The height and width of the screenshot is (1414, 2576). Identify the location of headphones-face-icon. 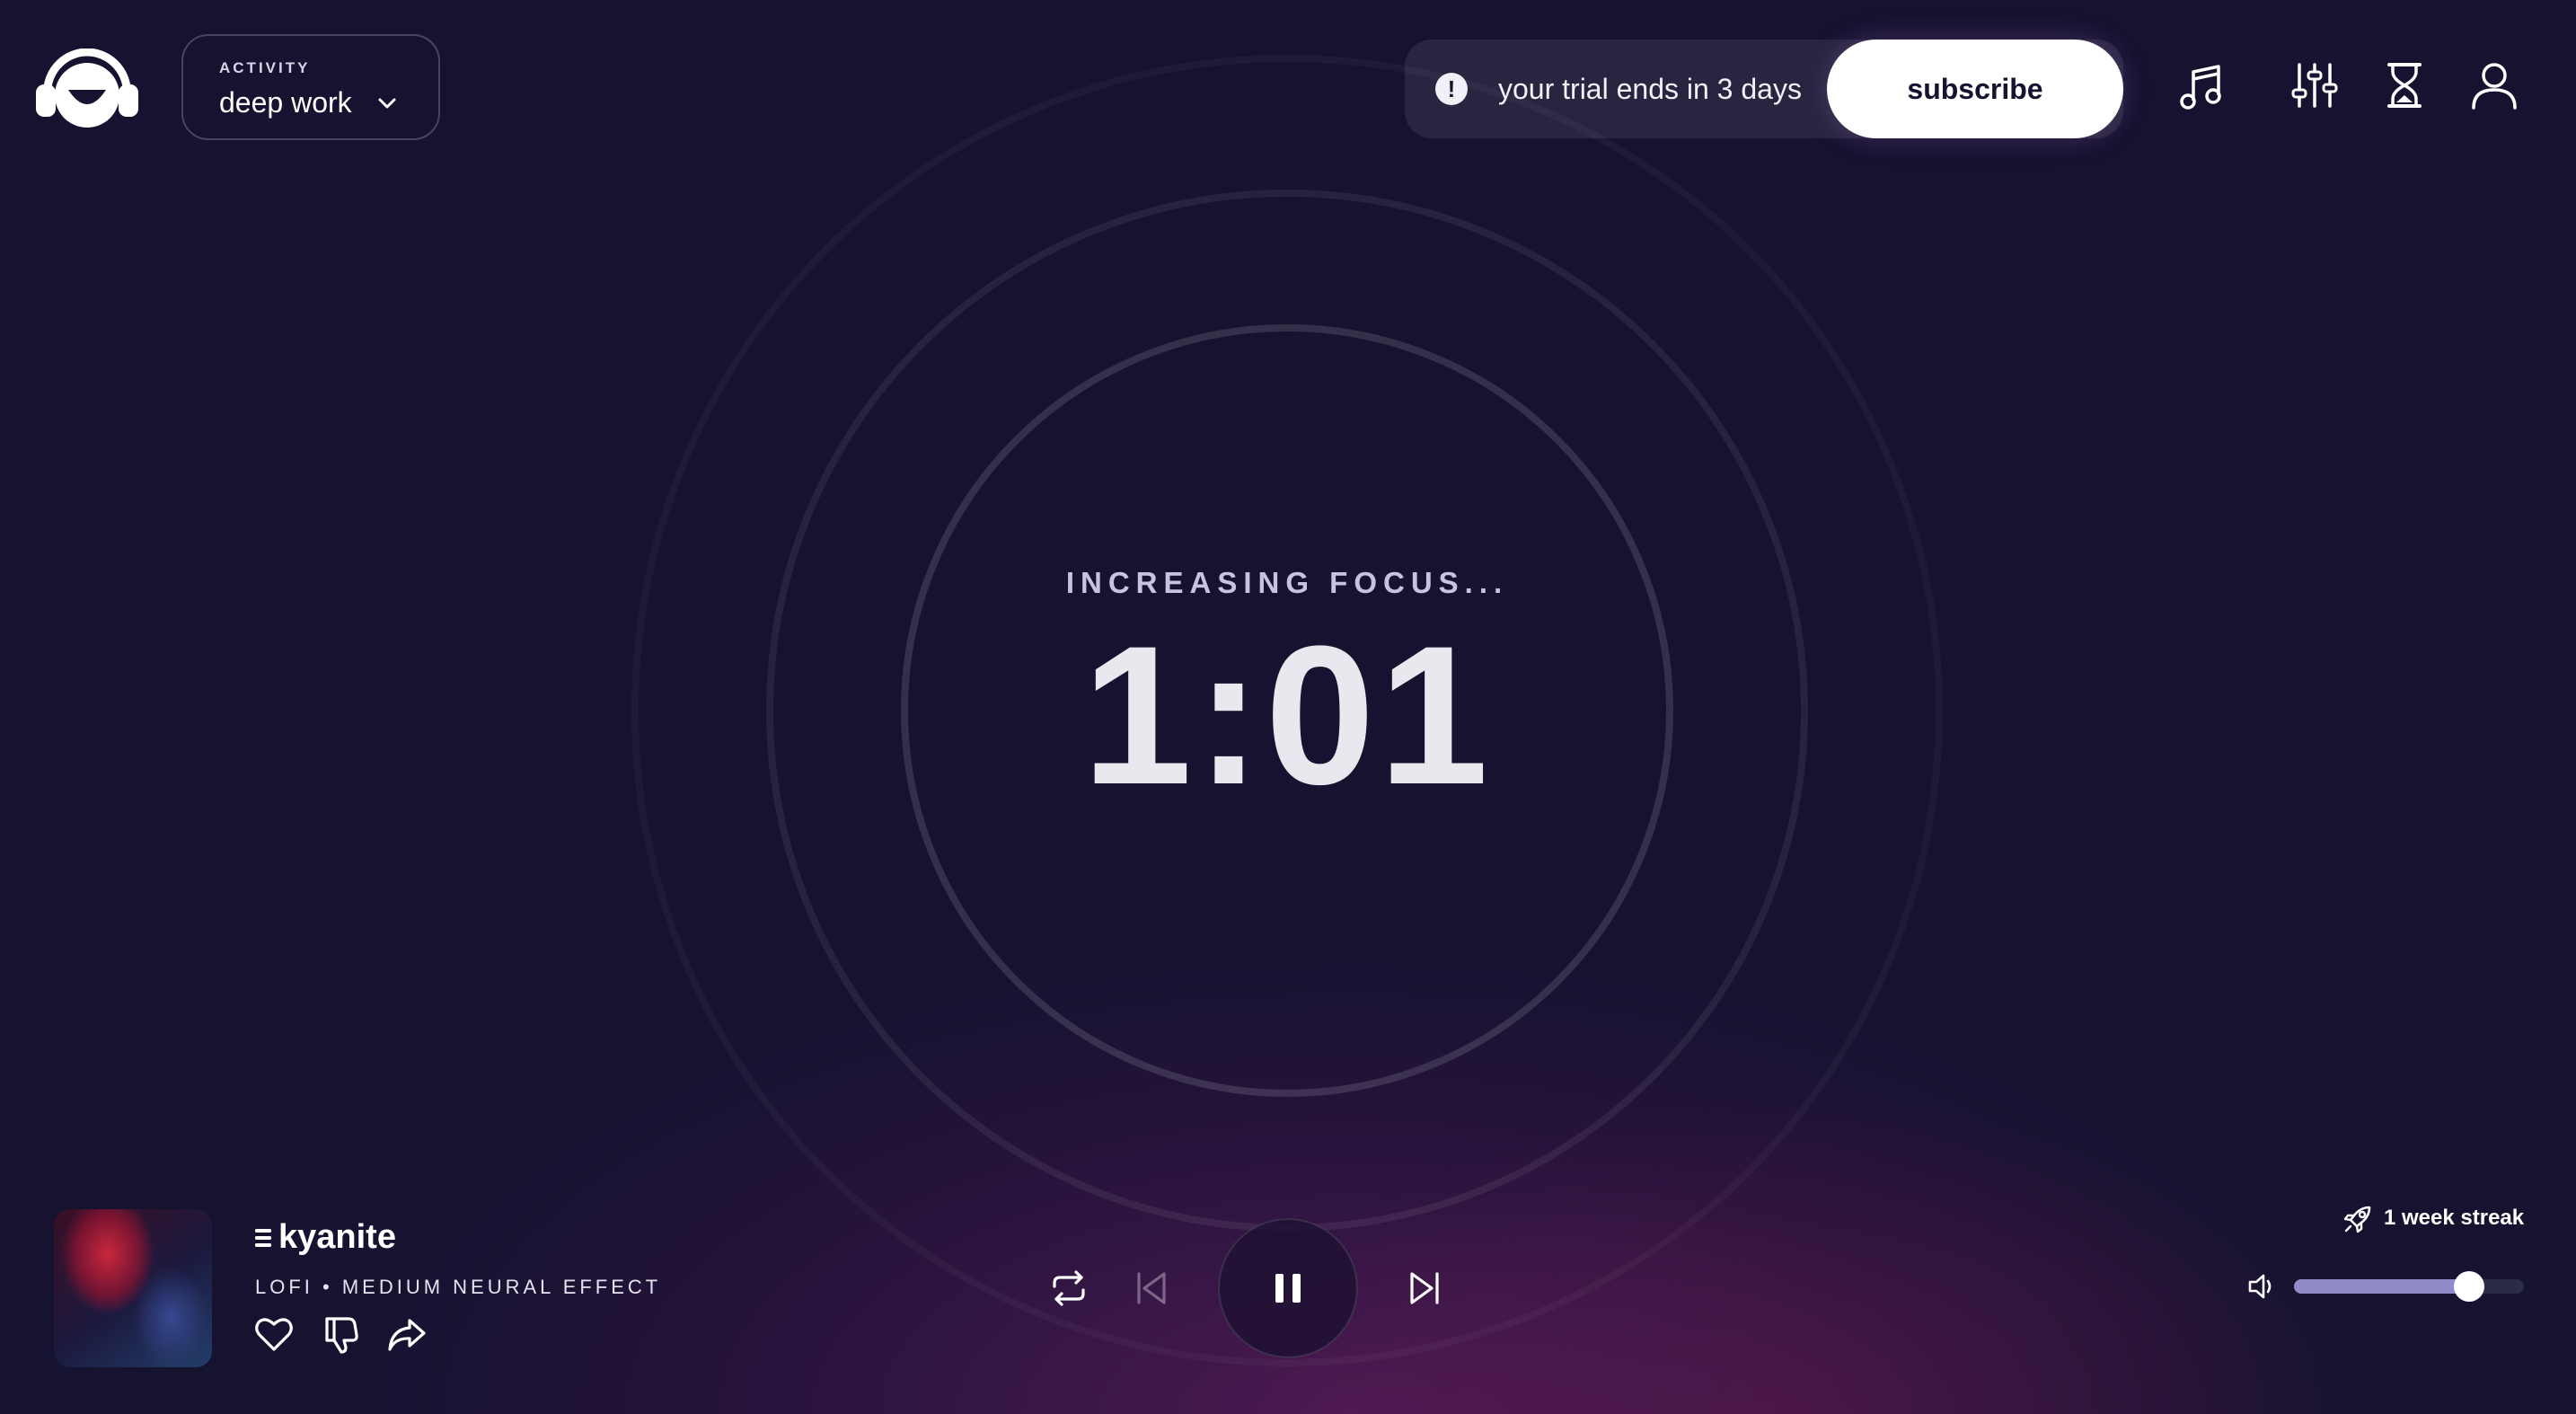
(87, 88).